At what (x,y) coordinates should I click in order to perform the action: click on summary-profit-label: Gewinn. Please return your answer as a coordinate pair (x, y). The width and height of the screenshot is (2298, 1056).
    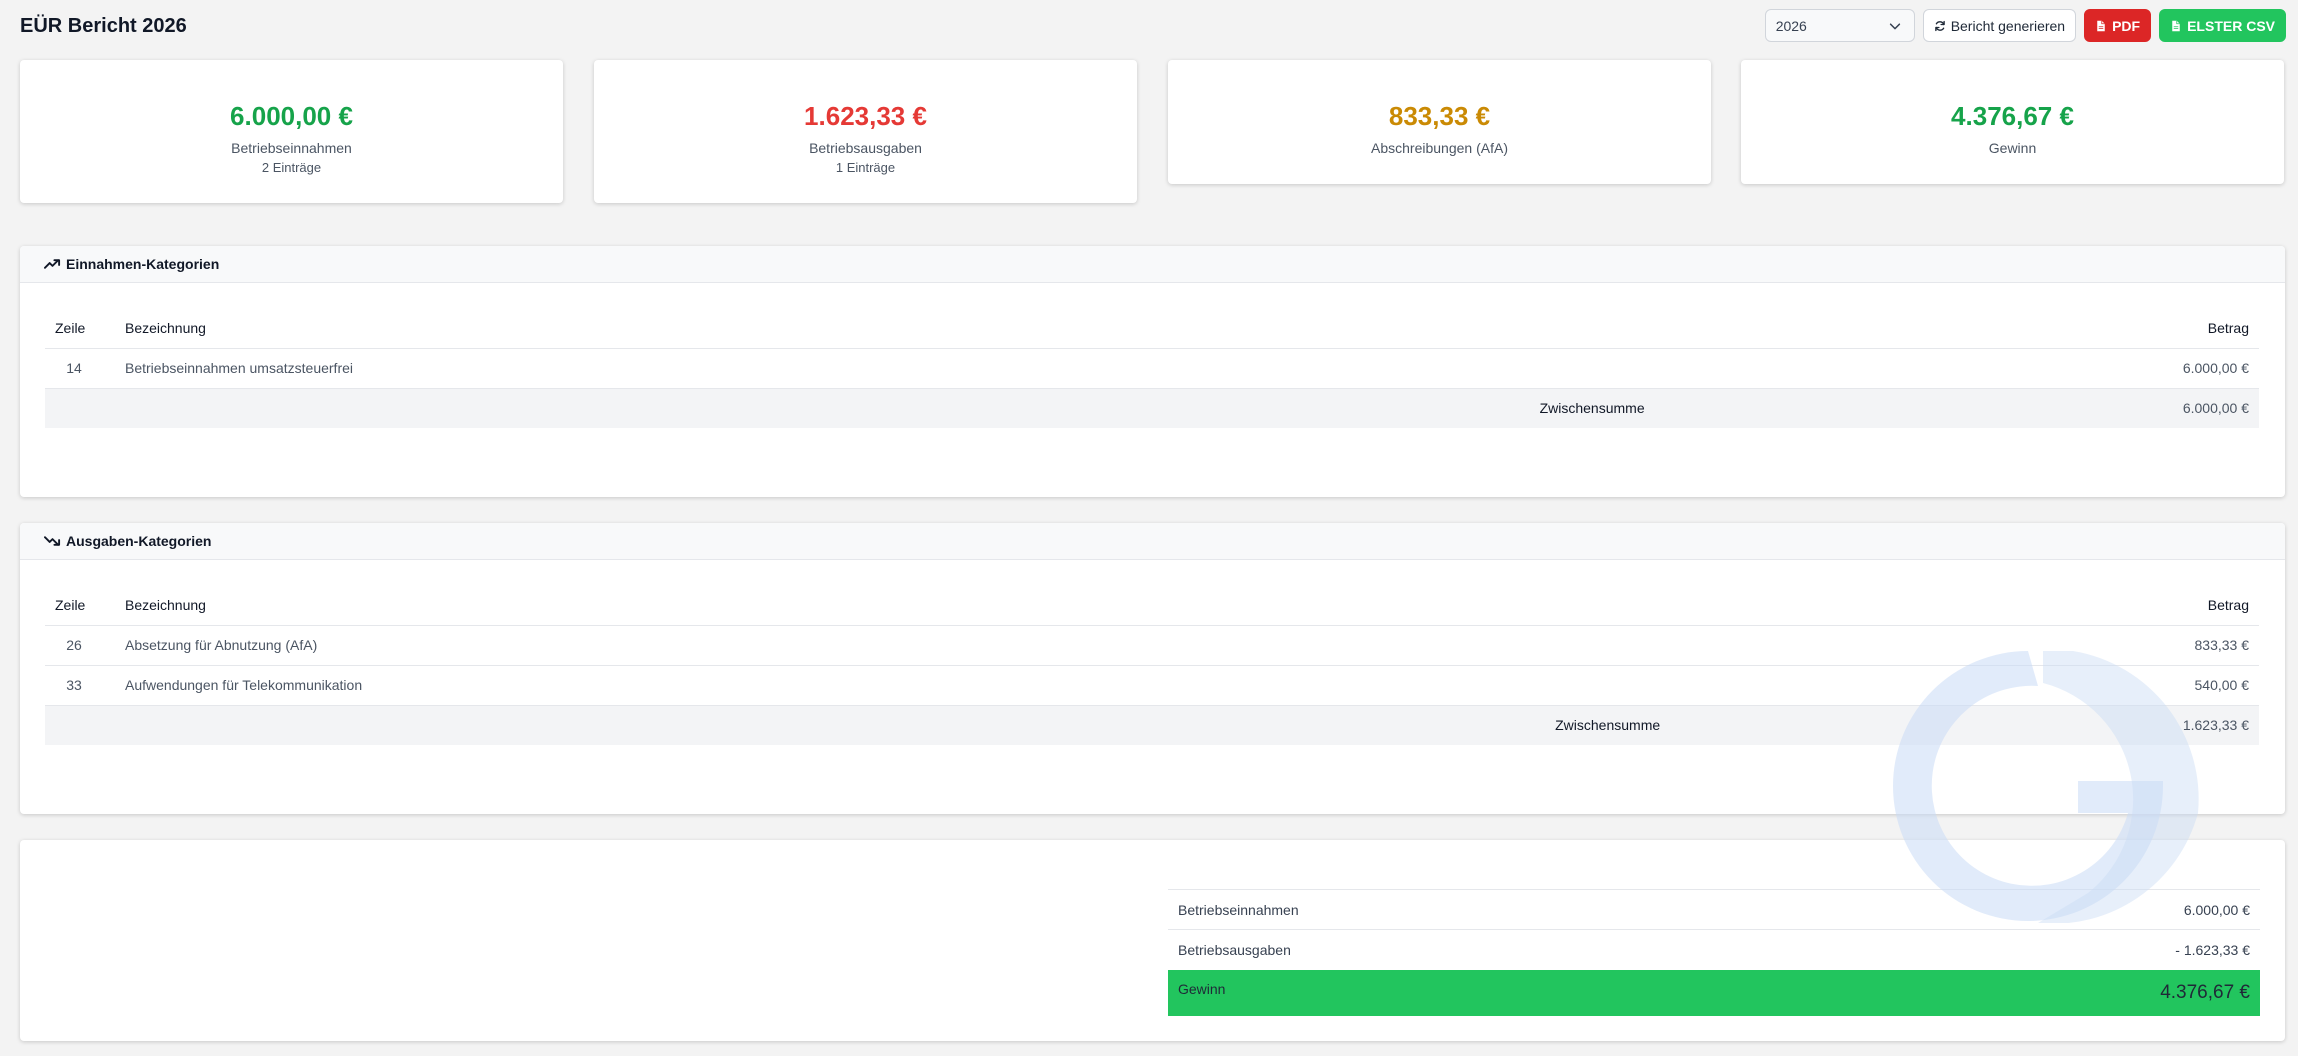
    Looking at the image, I should click on (1475, 992).